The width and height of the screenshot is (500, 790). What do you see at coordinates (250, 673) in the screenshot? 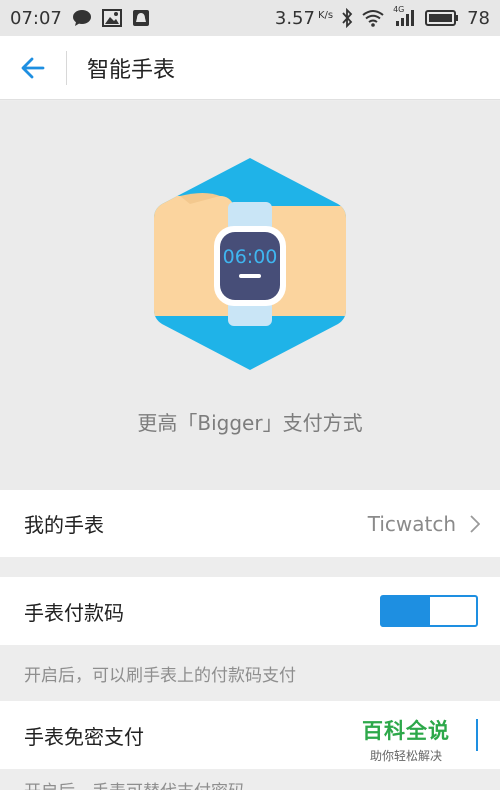
I see `payment-code-hint: 开启后，可以刷手表上的付款码支付` at bounding box center [250, 673].